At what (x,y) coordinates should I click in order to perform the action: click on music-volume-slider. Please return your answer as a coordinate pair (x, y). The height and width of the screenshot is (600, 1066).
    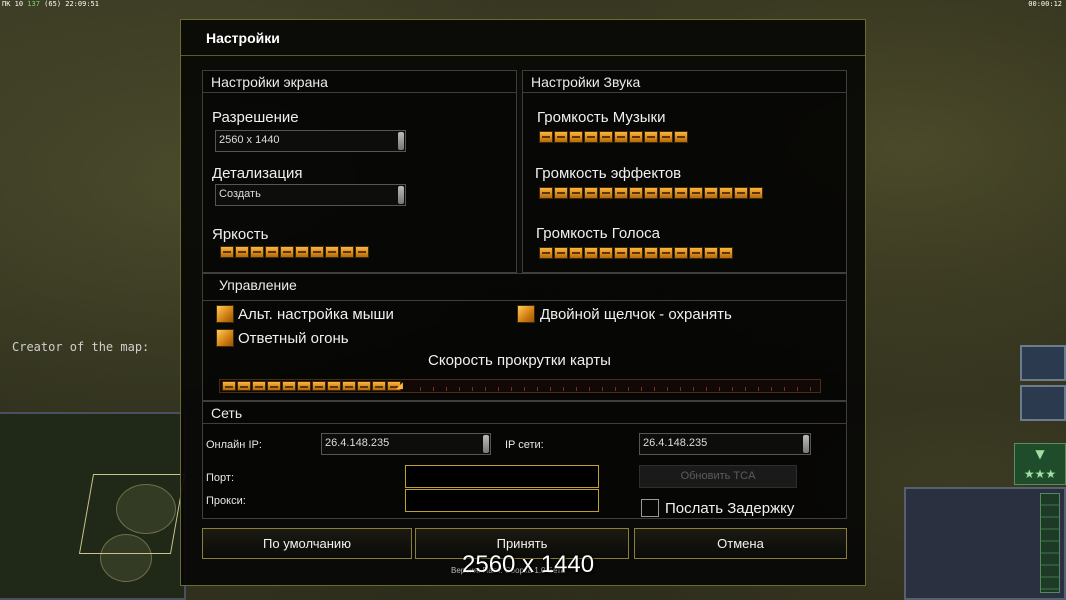
    Looking at the image, I should click on (613, 138).